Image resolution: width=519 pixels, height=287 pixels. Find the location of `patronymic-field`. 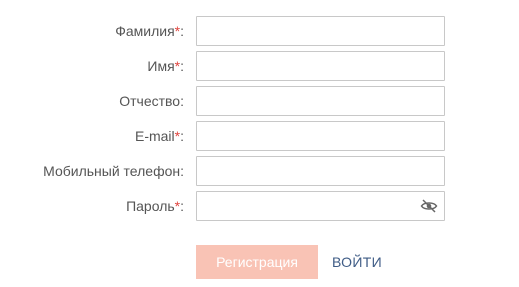

patronymic-field is located at coordinates (320, 101).